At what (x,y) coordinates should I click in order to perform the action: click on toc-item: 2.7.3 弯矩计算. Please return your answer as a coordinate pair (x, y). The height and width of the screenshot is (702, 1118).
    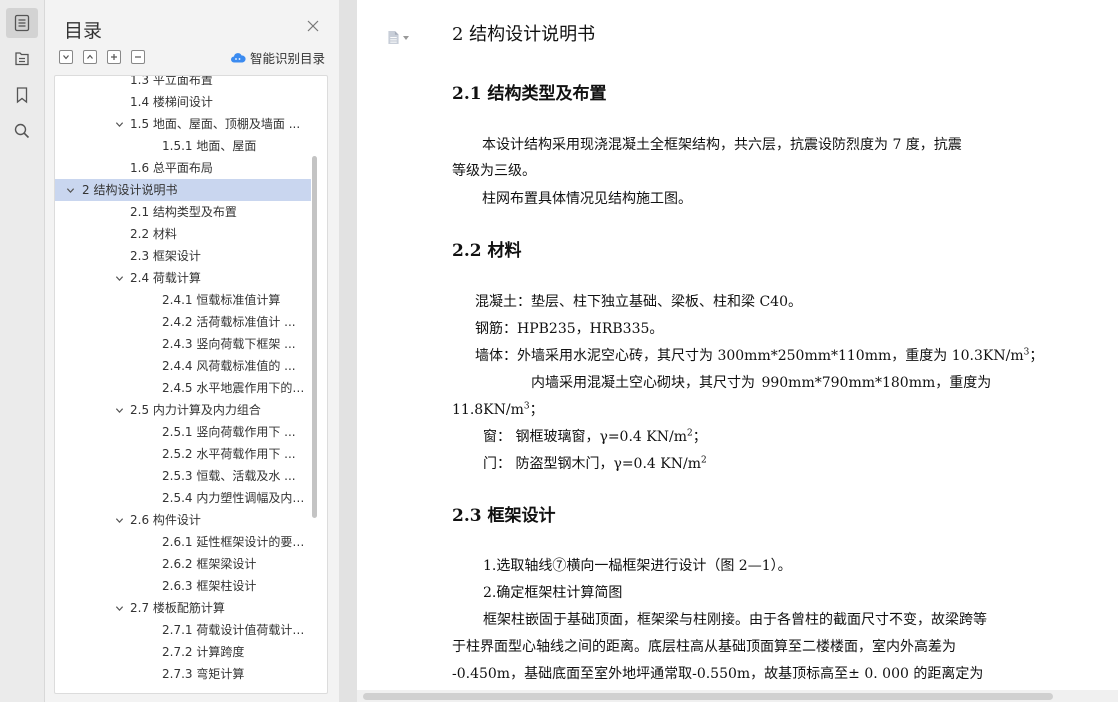
    Looking at the image, I should click on (183, 674).